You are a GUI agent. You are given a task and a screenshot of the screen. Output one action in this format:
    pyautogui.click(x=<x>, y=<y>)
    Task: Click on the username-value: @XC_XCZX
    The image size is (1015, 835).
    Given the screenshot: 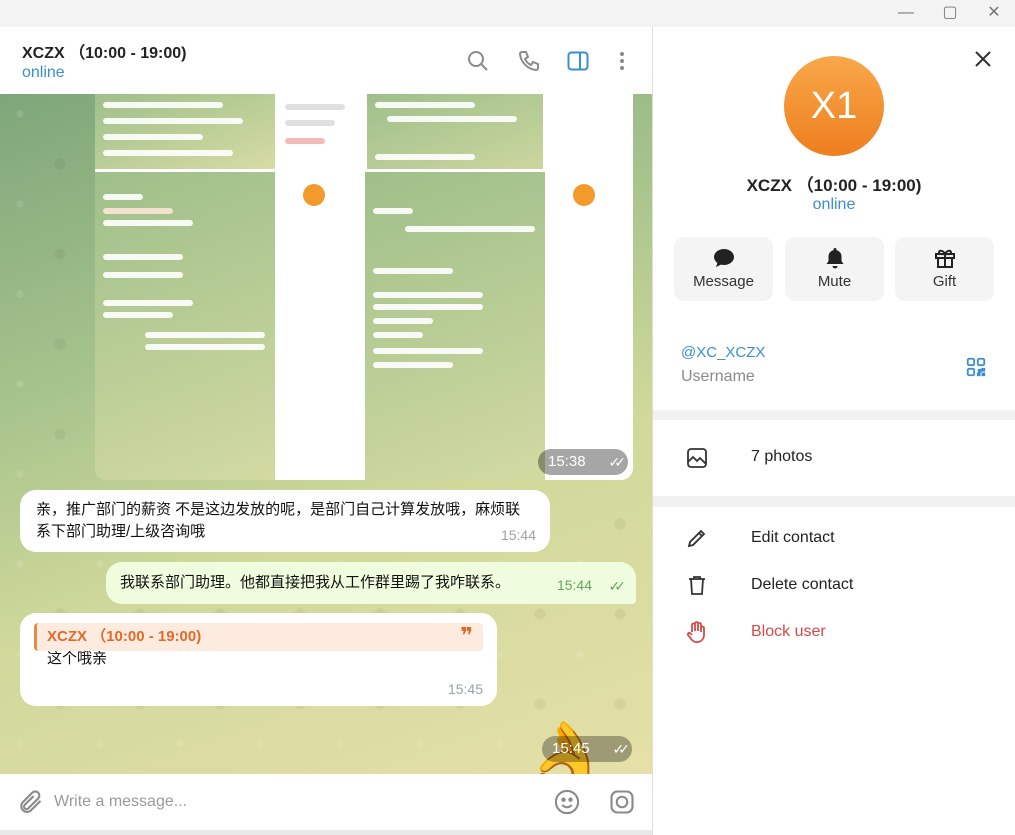 What is the action you would take?
    pyautogui.click(x=723, y=352)
    